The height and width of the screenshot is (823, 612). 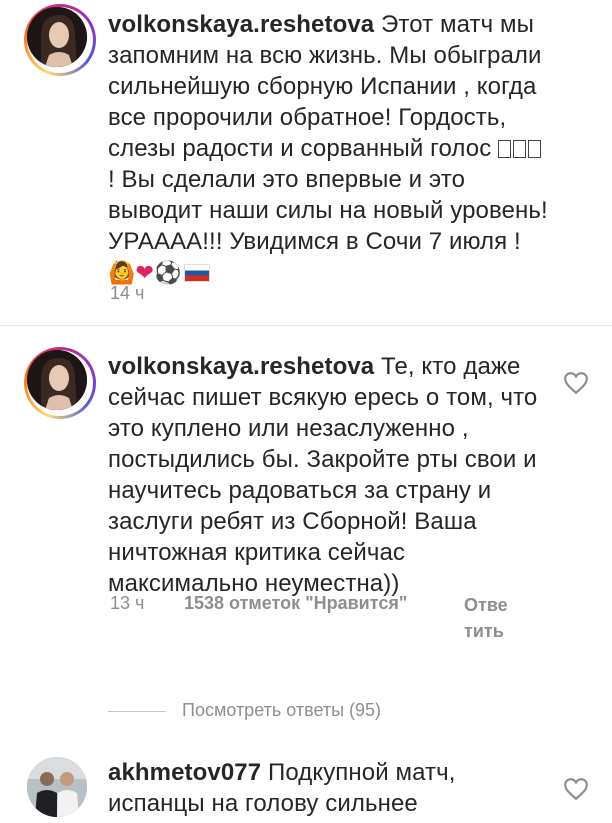 What do you see at coordinates (520, 148) in the screenshot?
I see `unknown-glyphs` at bounding box center [520, 148].